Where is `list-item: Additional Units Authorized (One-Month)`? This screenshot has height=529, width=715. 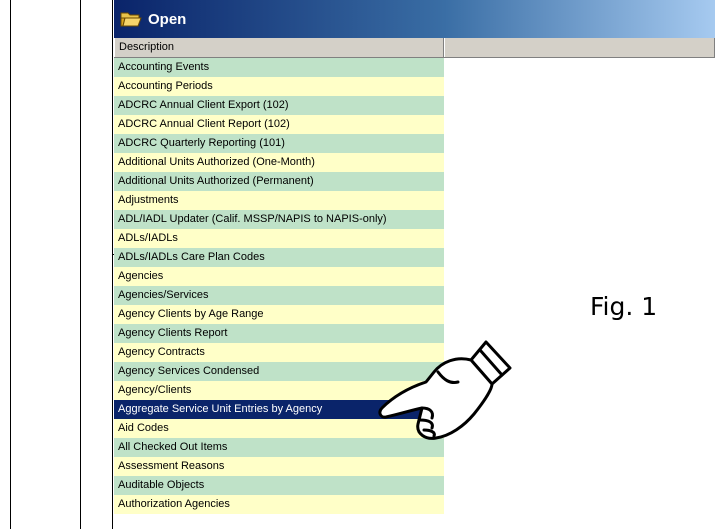 list-item: Additional Units Authorized (One-Month) is located at coordinates (279, 162).